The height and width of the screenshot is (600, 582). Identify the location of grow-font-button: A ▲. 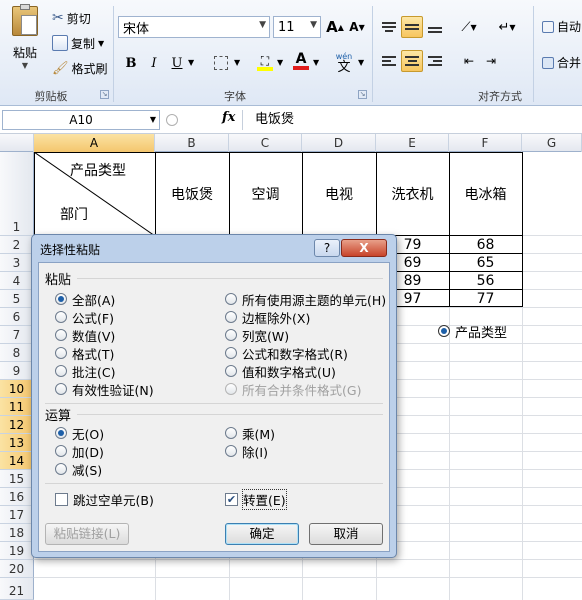
(335, 27).